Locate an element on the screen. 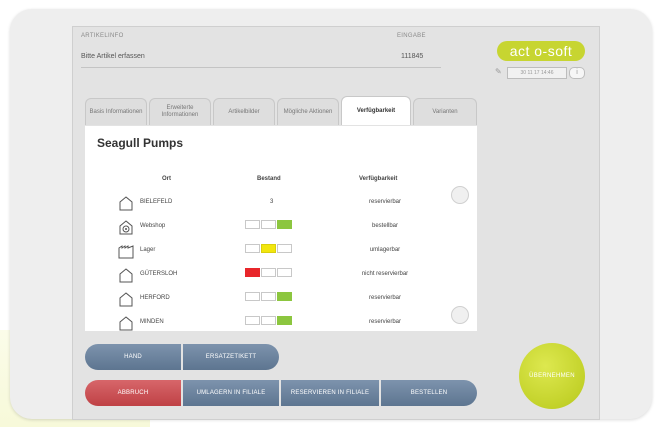 Image resolution: width=661 pixels, height=427 pixels. location-row: HERFORD reservierbar is located at coordinates (281, 299).